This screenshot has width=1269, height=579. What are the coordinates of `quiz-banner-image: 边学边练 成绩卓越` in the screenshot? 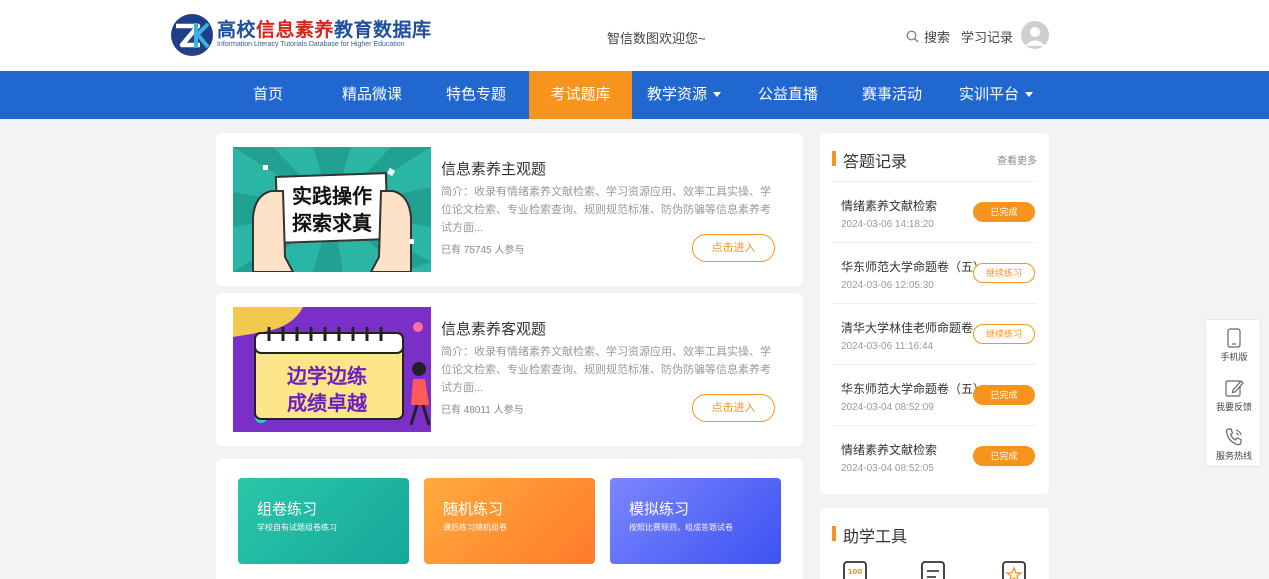 It's located at (332, 369).